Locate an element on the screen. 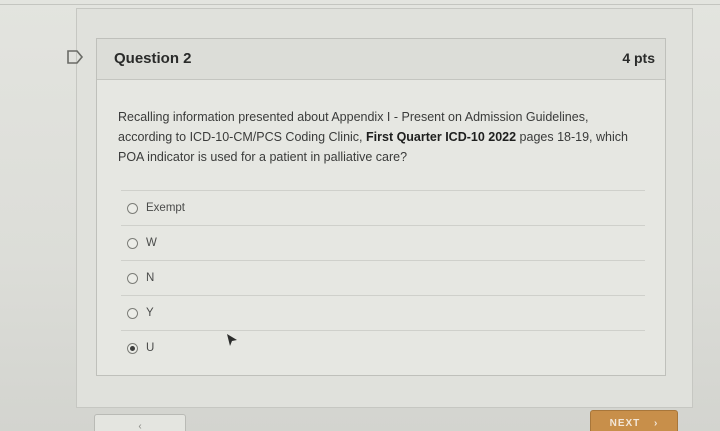  question-header: Question 2 4 pts is located at coordinates (381, 59).